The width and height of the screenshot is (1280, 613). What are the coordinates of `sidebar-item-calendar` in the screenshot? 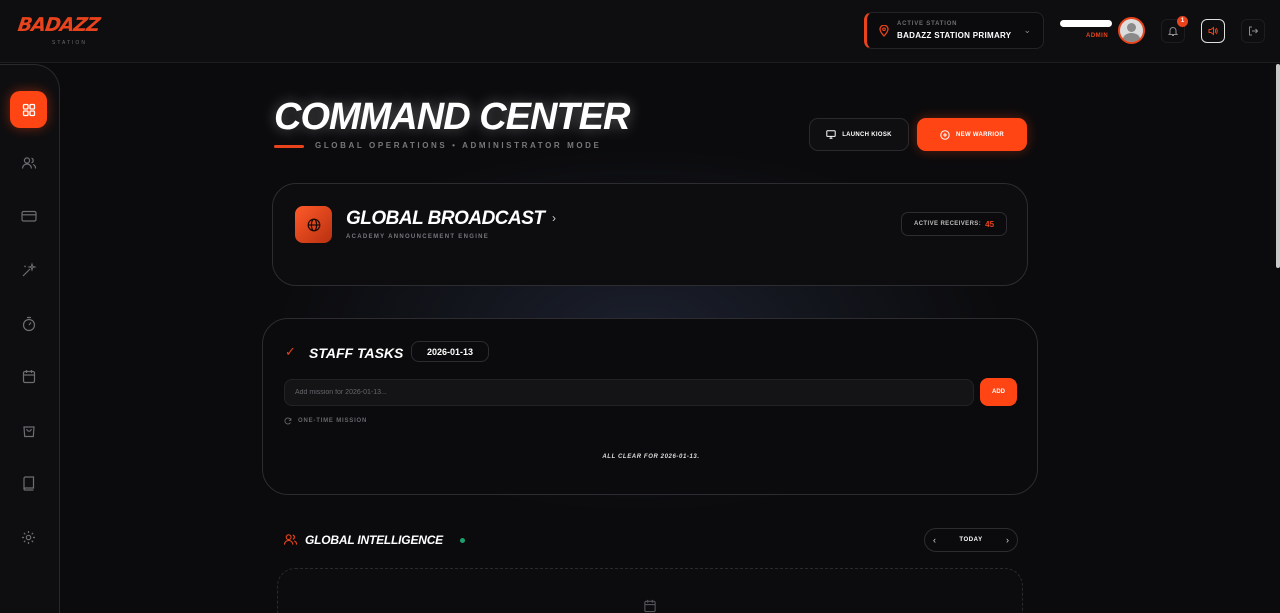 It's located at (28, 376).